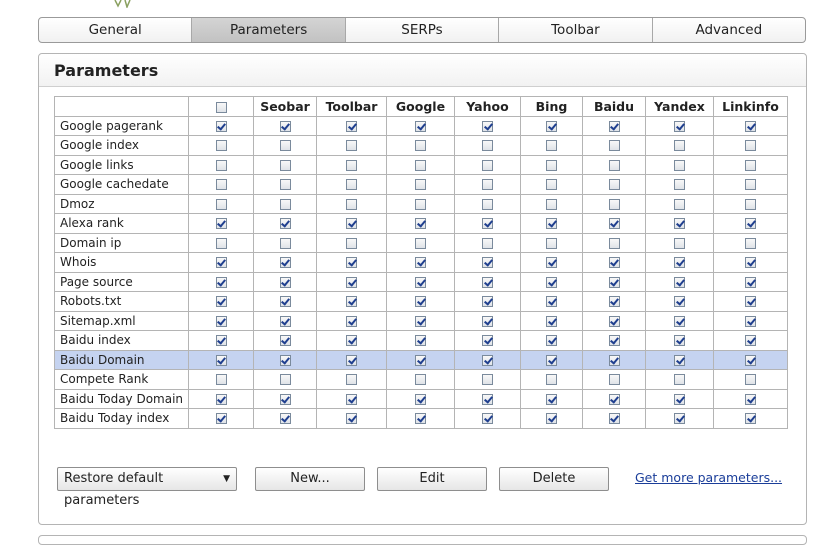 The height and width of the screenshot is (545, 840). I want to click on table-row: Dmoz, so click(421, 203).